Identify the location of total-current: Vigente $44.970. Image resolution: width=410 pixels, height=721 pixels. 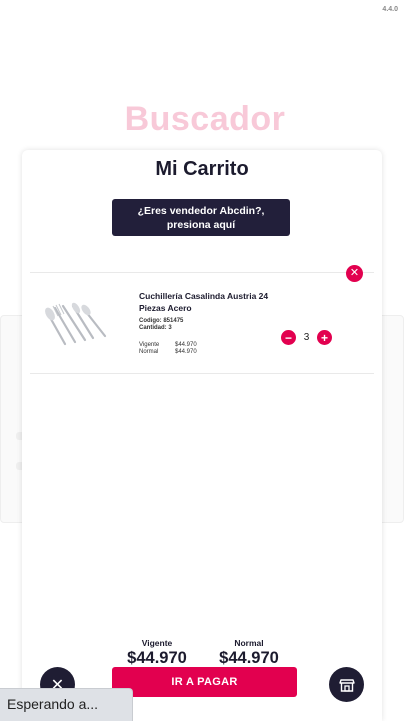
(157, 653).